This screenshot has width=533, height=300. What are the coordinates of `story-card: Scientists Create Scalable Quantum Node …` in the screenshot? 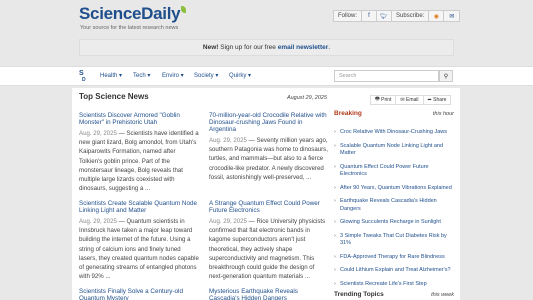 It's located at (139, 240).